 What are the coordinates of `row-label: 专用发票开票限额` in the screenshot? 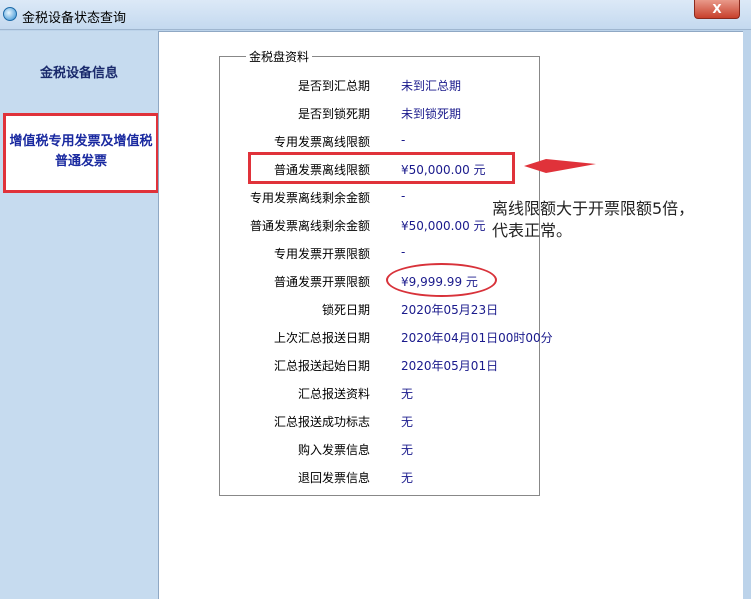 It's located at (321, 254).